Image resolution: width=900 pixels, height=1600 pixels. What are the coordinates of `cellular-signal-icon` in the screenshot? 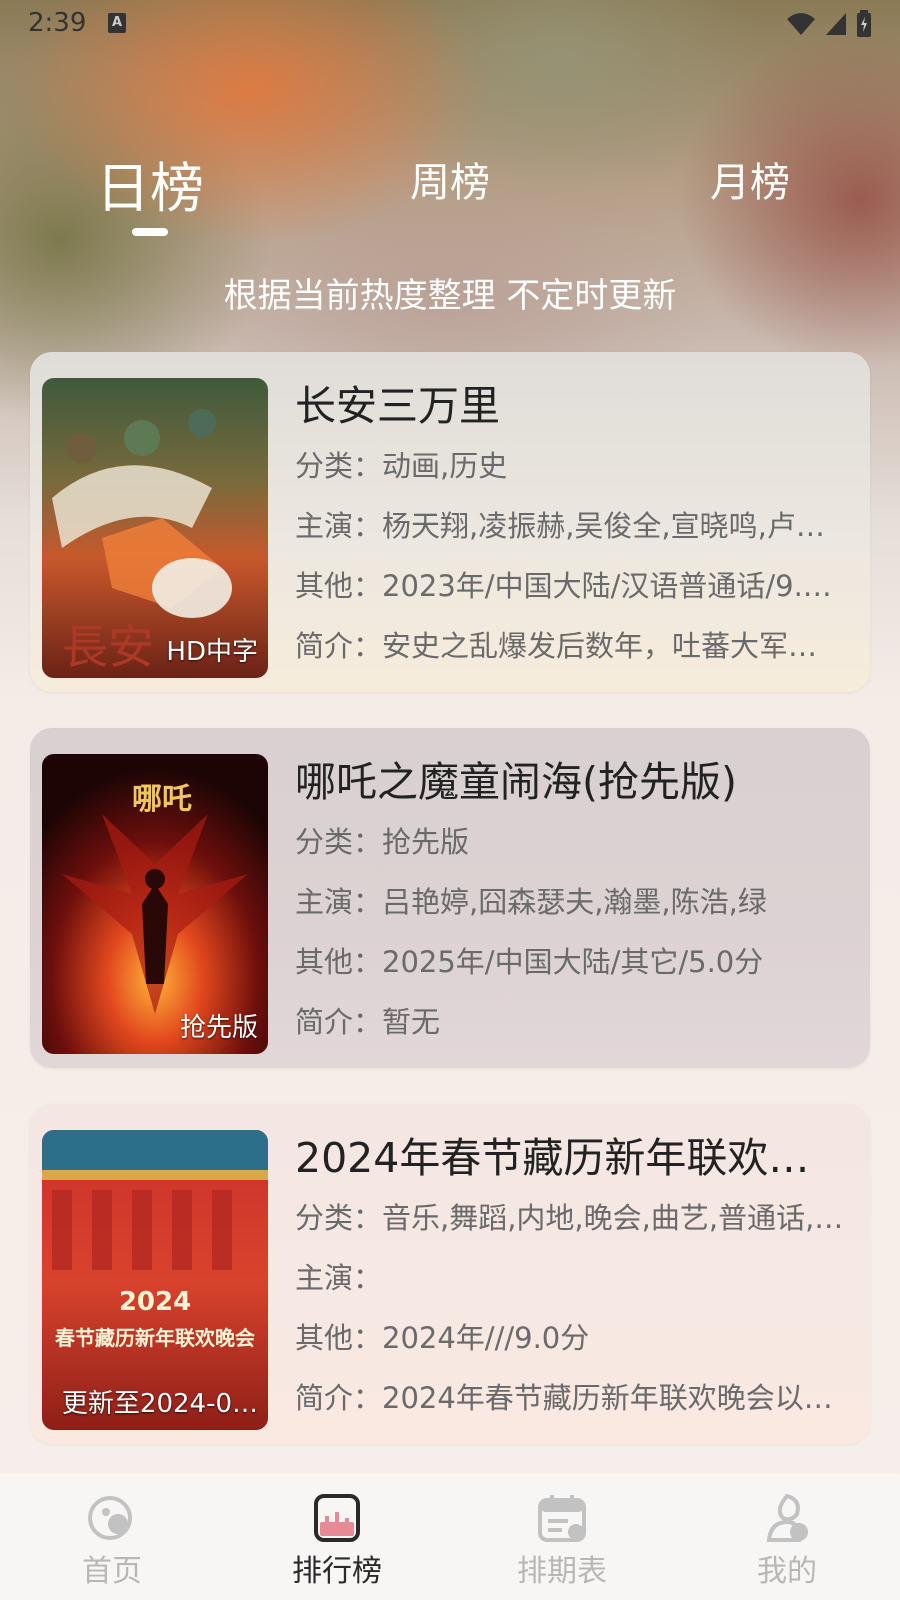 It's located at (836, 24).